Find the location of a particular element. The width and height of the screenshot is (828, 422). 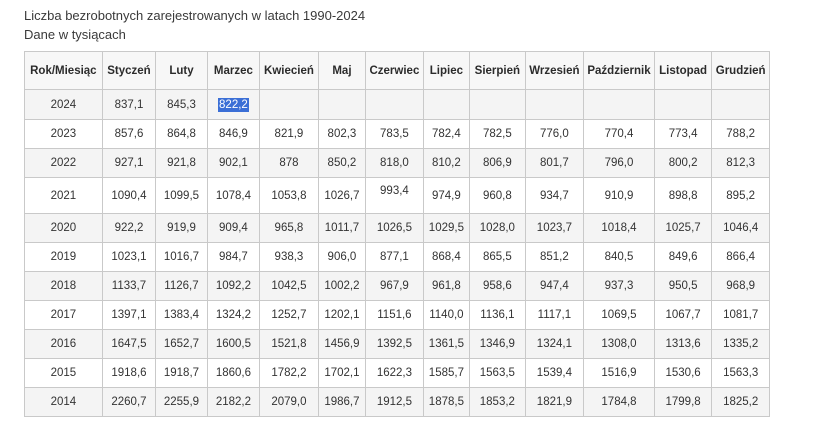

cell-value: 1563,5 is located at coordinates (497, 373).